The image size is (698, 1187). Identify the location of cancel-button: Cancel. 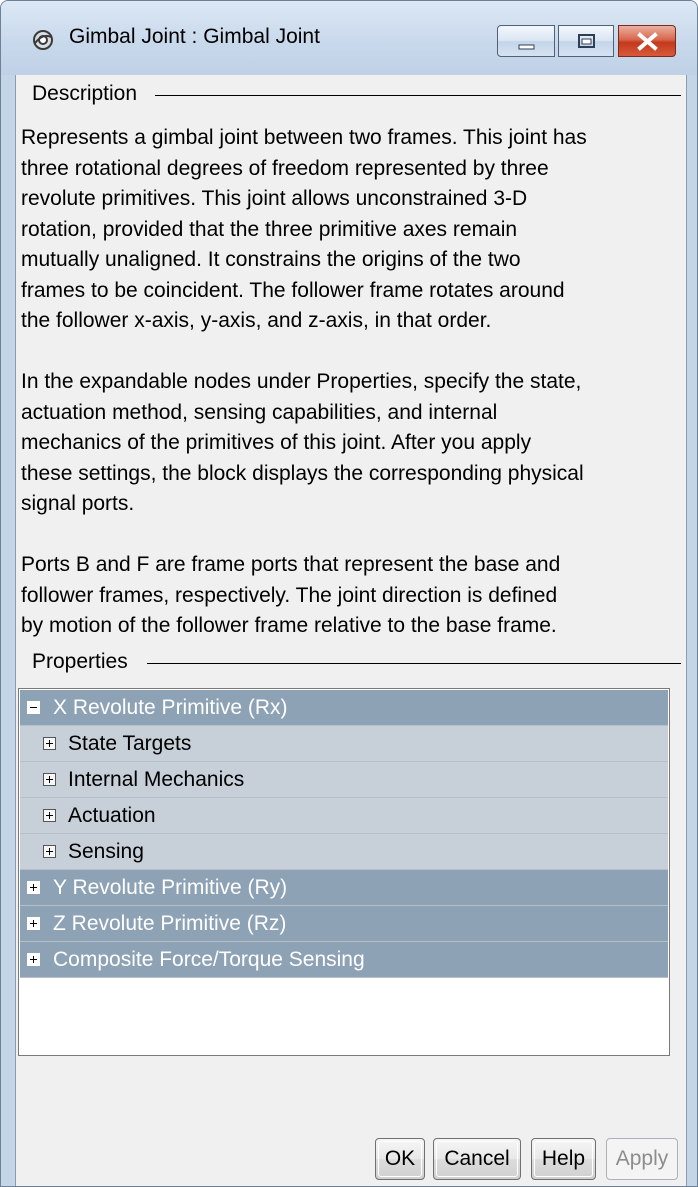
(477, 1159).